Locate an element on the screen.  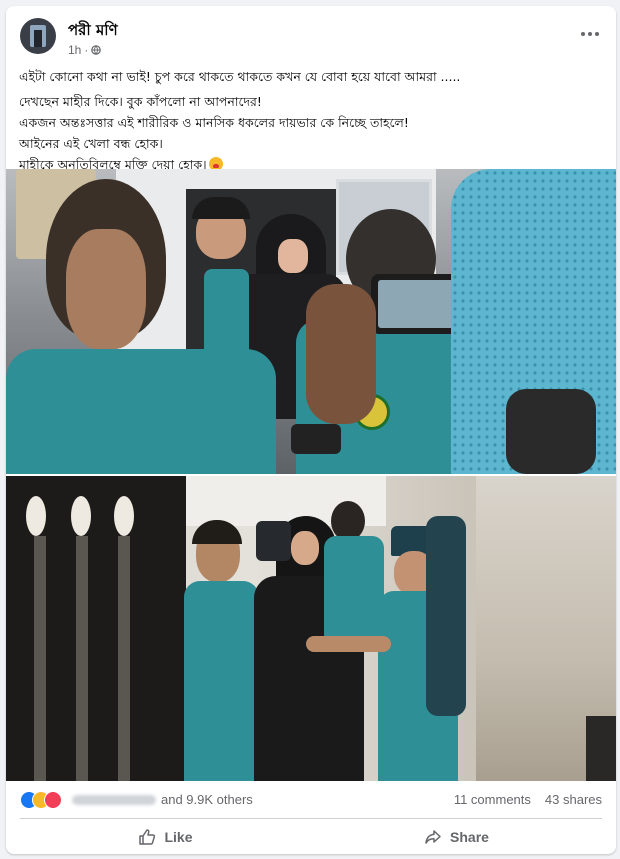
avatar is located at coordinates (38, 36).